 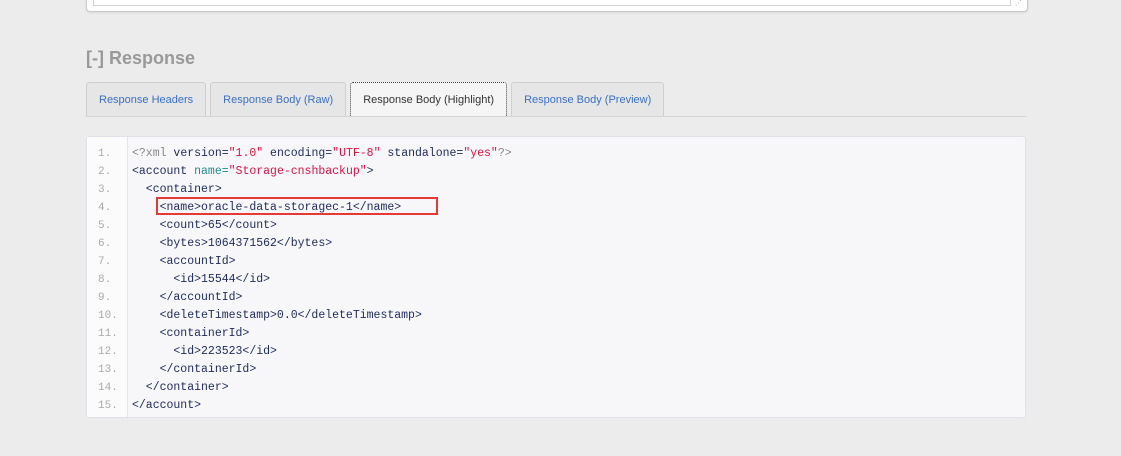 I want to click on section-title: Response, so click(x=152, y=58).